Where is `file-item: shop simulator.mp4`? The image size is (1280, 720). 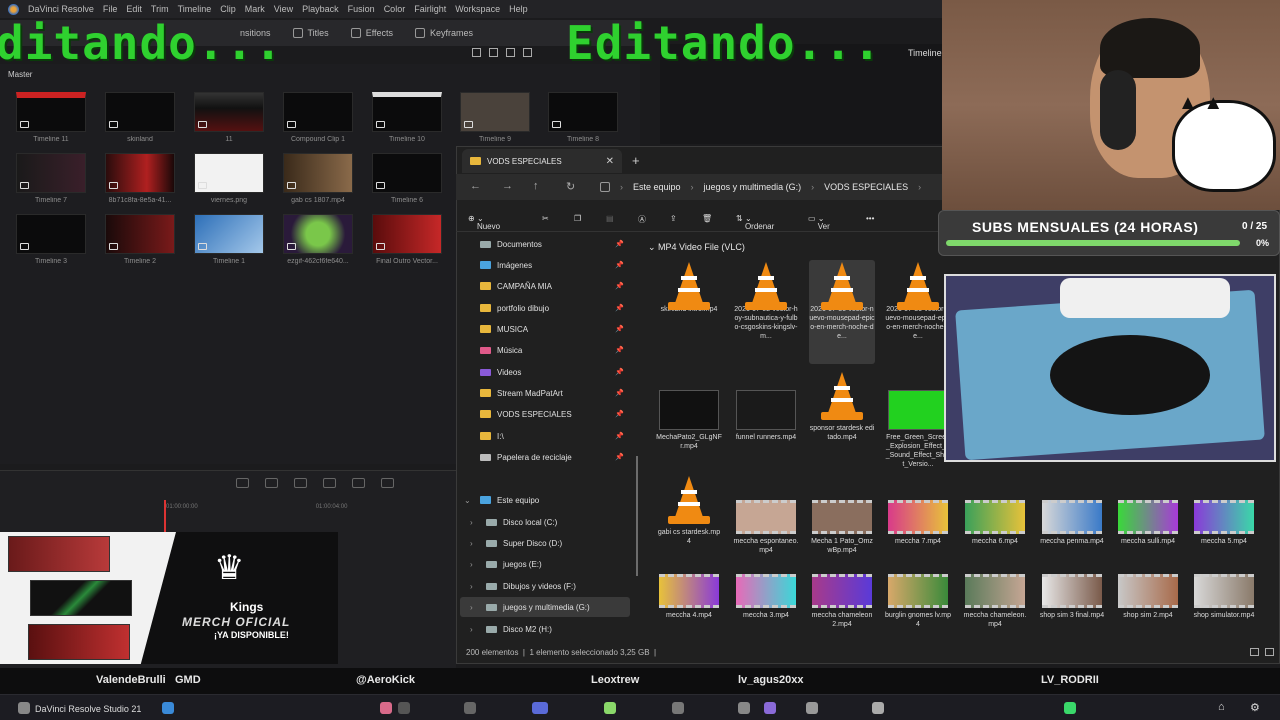 file-item: shop simulator.mp4 is located at coordinates (1224, 595).